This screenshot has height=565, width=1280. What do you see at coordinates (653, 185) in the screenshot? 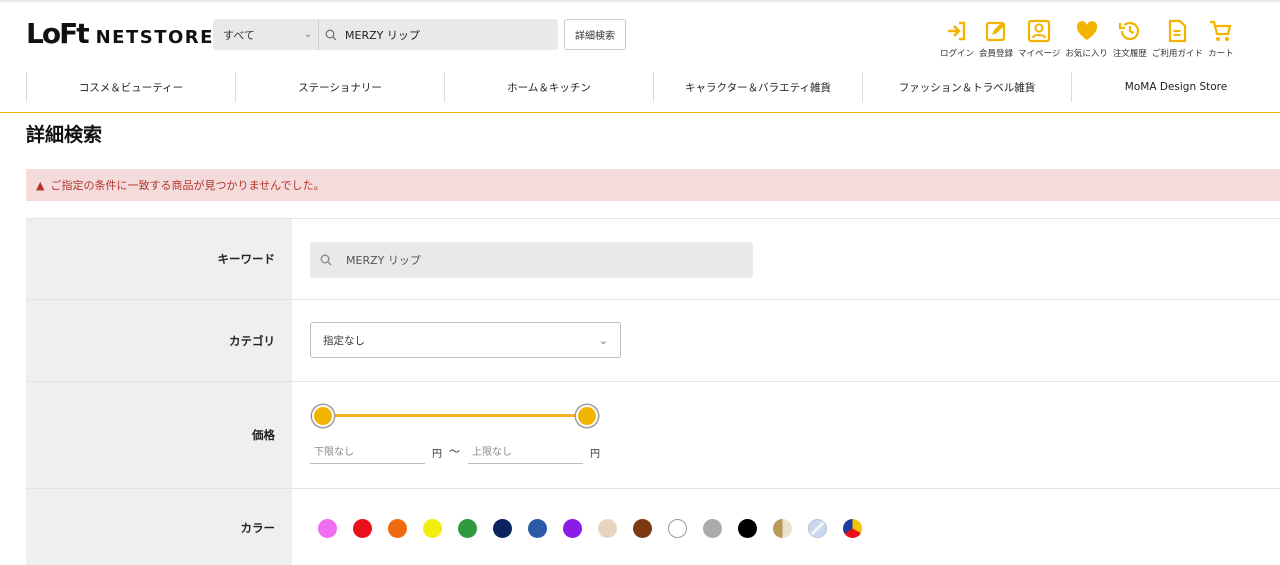
I see `no-results-alert: ▲ ご指定の条件に一致する商品が見つかりませんでした。` at bounding box center [653, 185].